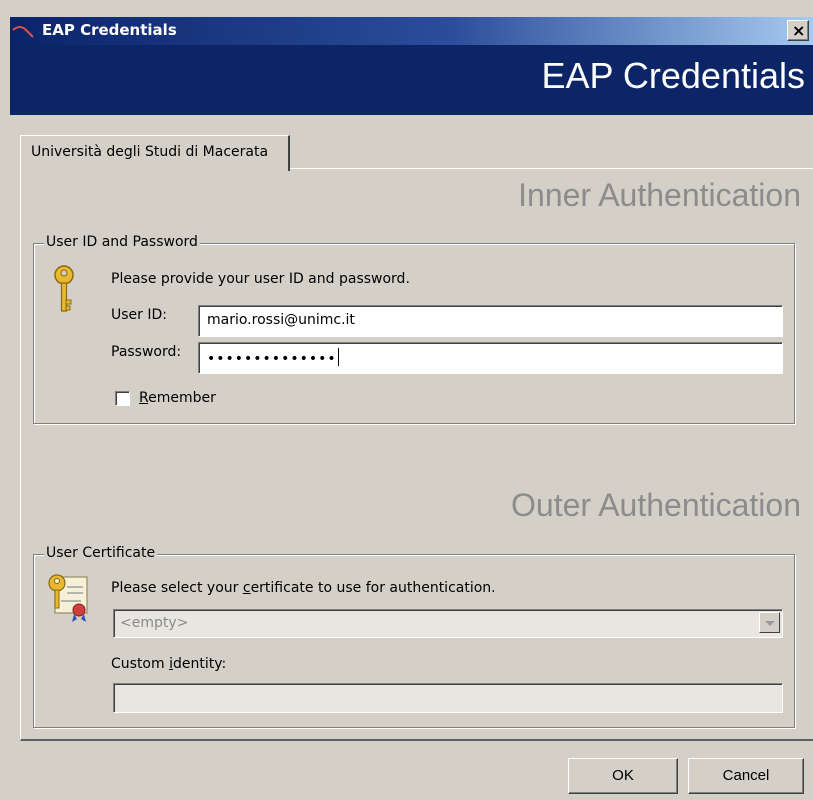 Image resolution: width=813 pixels, height=800 pixels. What do you see at coordinates (411, 80) in the screenshot?
I see `header-banner: EAP Credentials` at bounding box center [411, 80].